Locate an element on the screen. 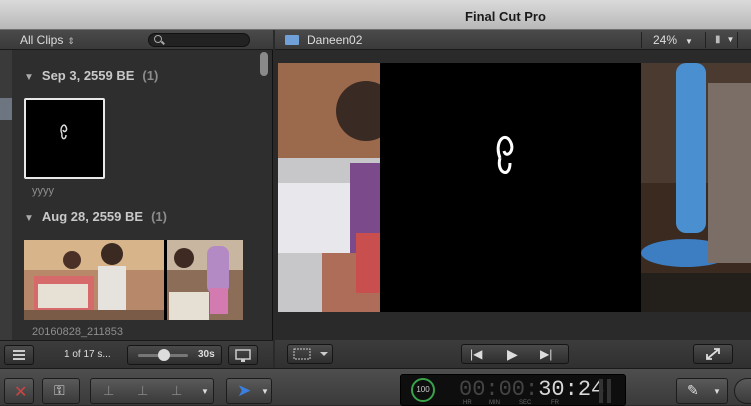 The width and height of the screenshot is (751, 406). append-clip-button: ⊥ is located at coordinates (176, 391).